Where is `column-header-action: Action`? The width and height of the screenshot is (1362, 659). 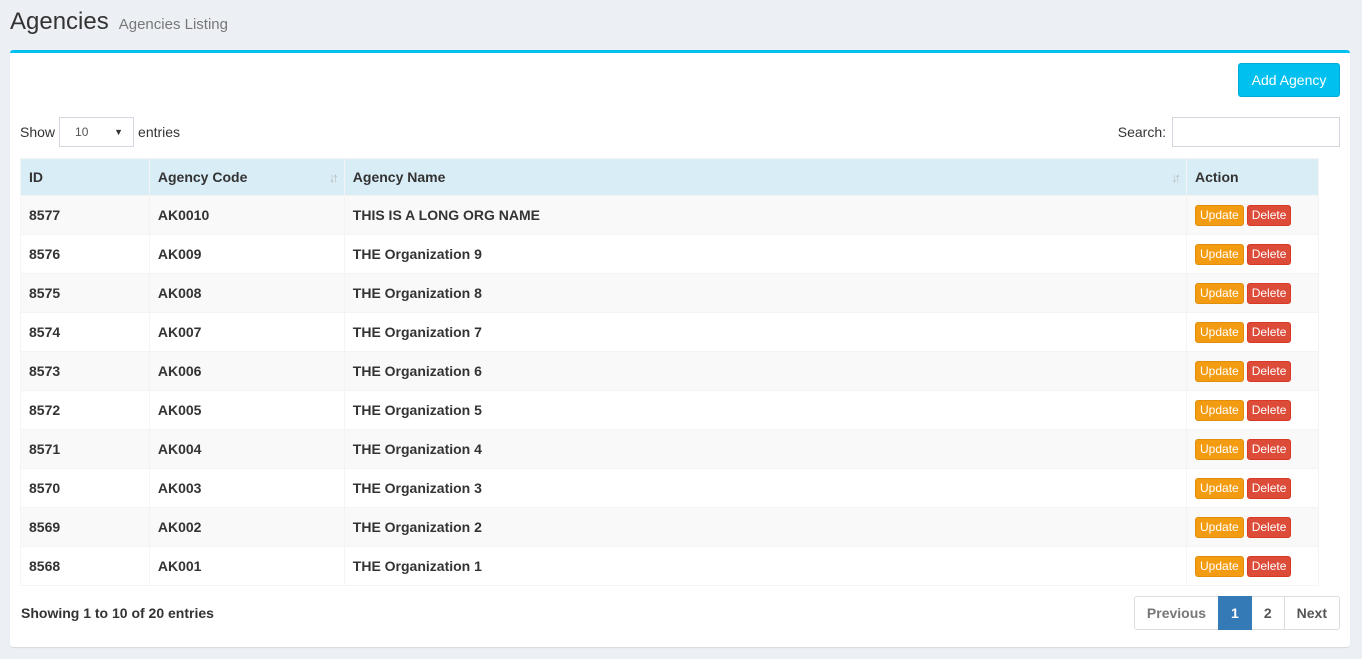 column-header-action: Action is located at coordinates (1252, 177).